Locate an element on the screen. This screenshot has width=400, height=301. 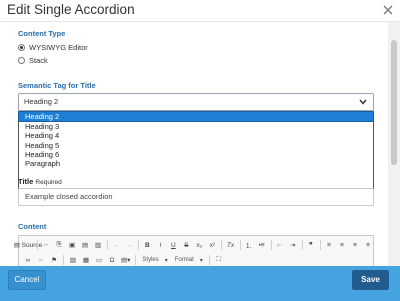
wysiwyg-editor: ▤ Source ✂ ⎘ ▣ ▤ ▥ ← → B I U S x₂ x² Tx is located at coordinates (194, 250).